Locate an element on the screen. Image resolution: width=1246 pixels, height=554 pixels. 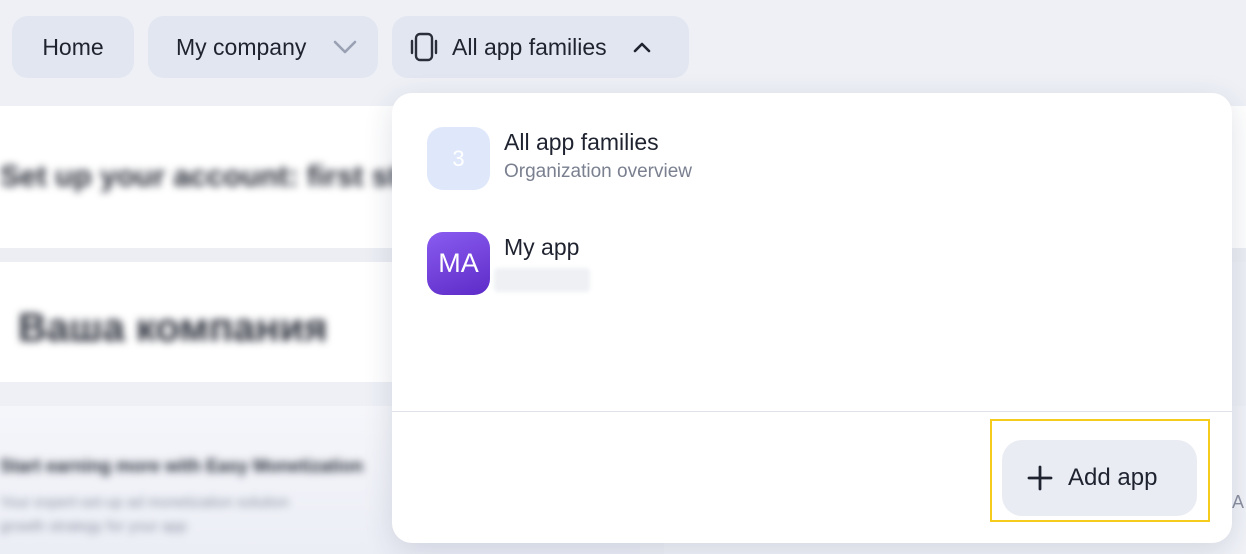
app-families-selector: All app families is located at coordinates (540, 47).